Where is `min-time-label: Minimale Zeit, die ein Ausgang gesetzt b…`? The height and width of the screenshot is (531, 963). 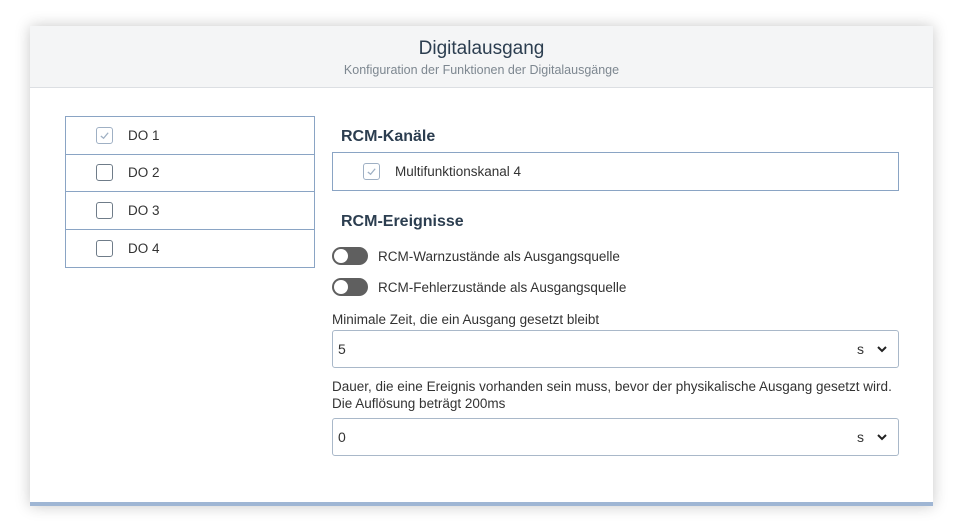
min-time-label: Minimale Zeit, die ein Ausgang gesetzt b… is located at coordinates (466, 319).